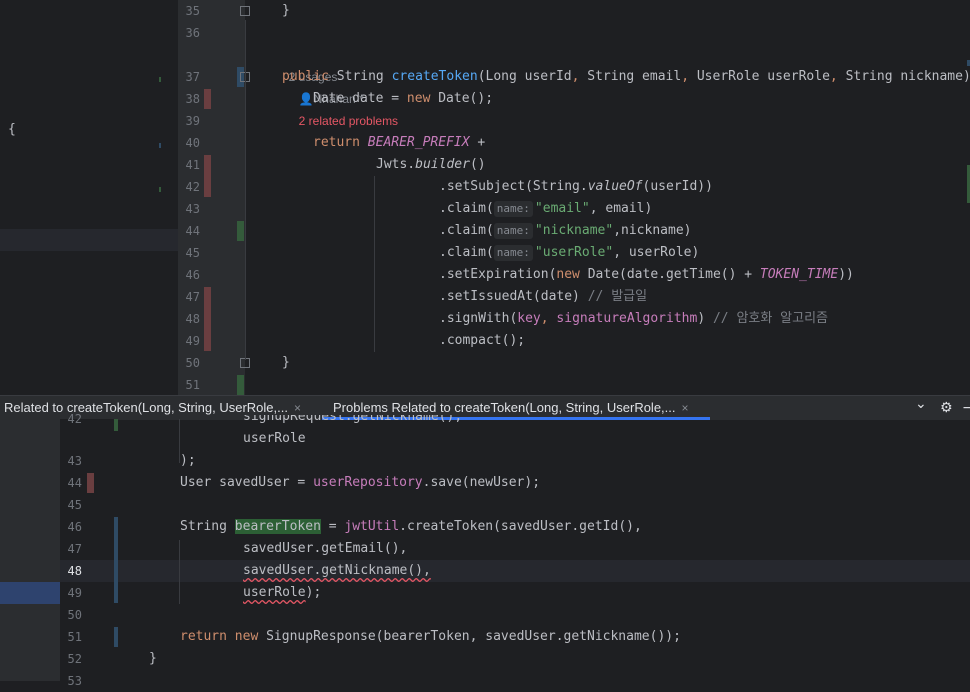 This screenshot has height=692, width=970. Describe the element at coordinates (325, 548) in the screenshot. I see `code-line-47: savedUser.getEmail(),` at that location.